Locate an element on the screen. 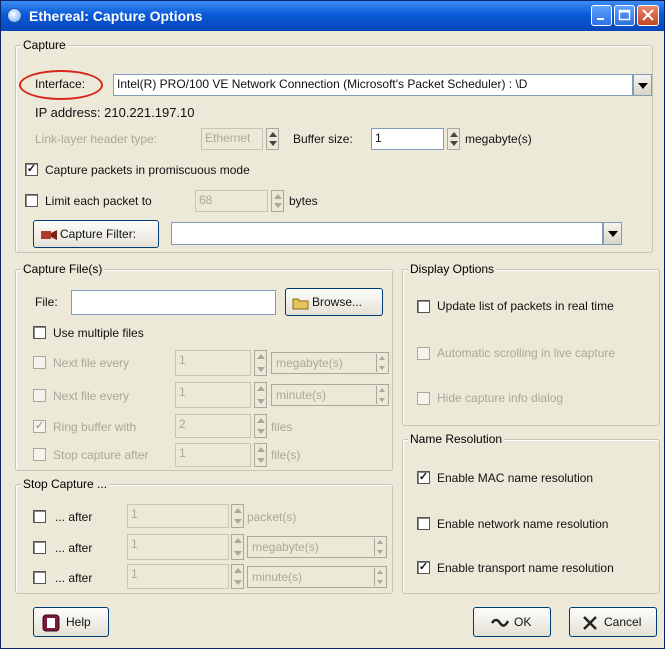 The width and height of the screenshot is (665, 649). link-layer-label: Link-layer header type: is located at coordinates (96, 139).